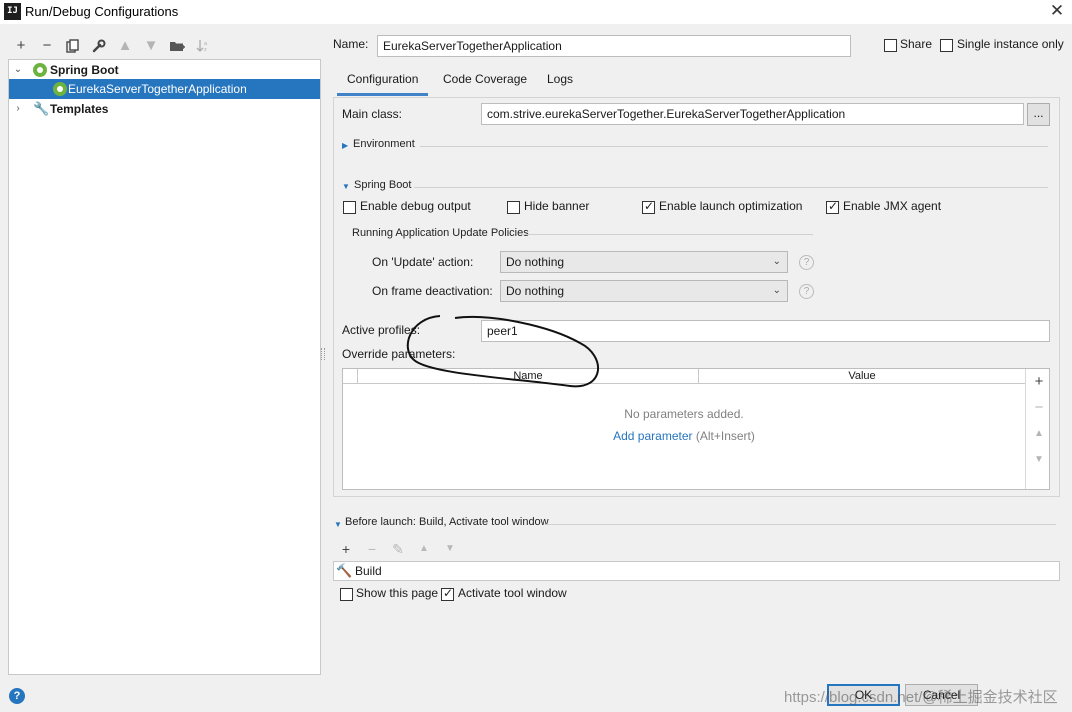 Image resolution: width=1072 pixels, height=712 pixels. What do you see at coordinates (99, 46) in the screenshot?
I see `wrench-icon` at bounding box center [99, 46].